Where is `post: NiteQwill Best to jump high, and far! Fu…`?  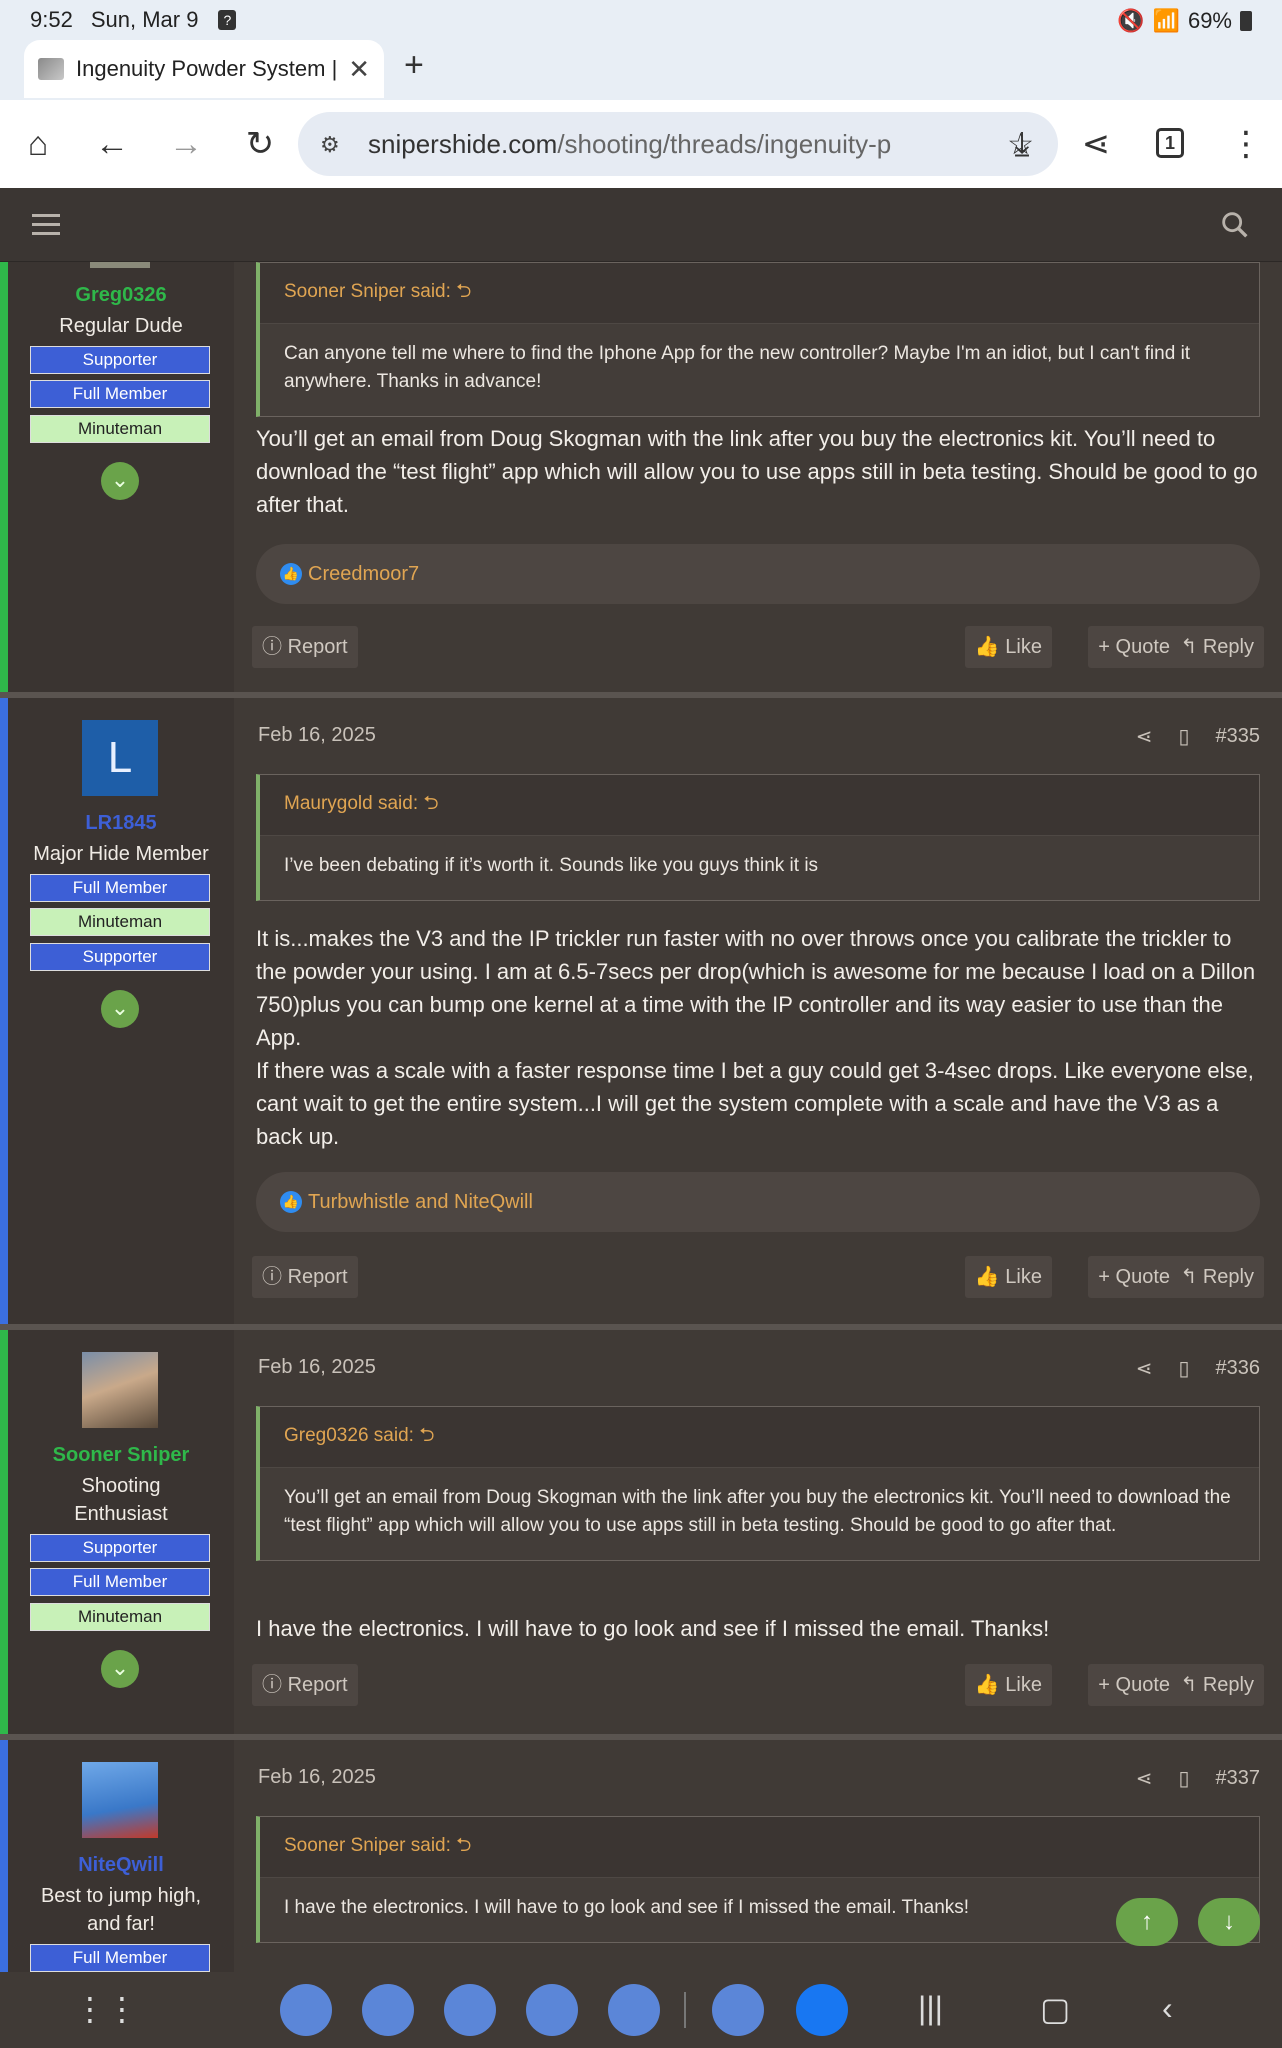
post: NiteQwill Best to jump high, and far! Fu… is located at coordinates (641, 1856).